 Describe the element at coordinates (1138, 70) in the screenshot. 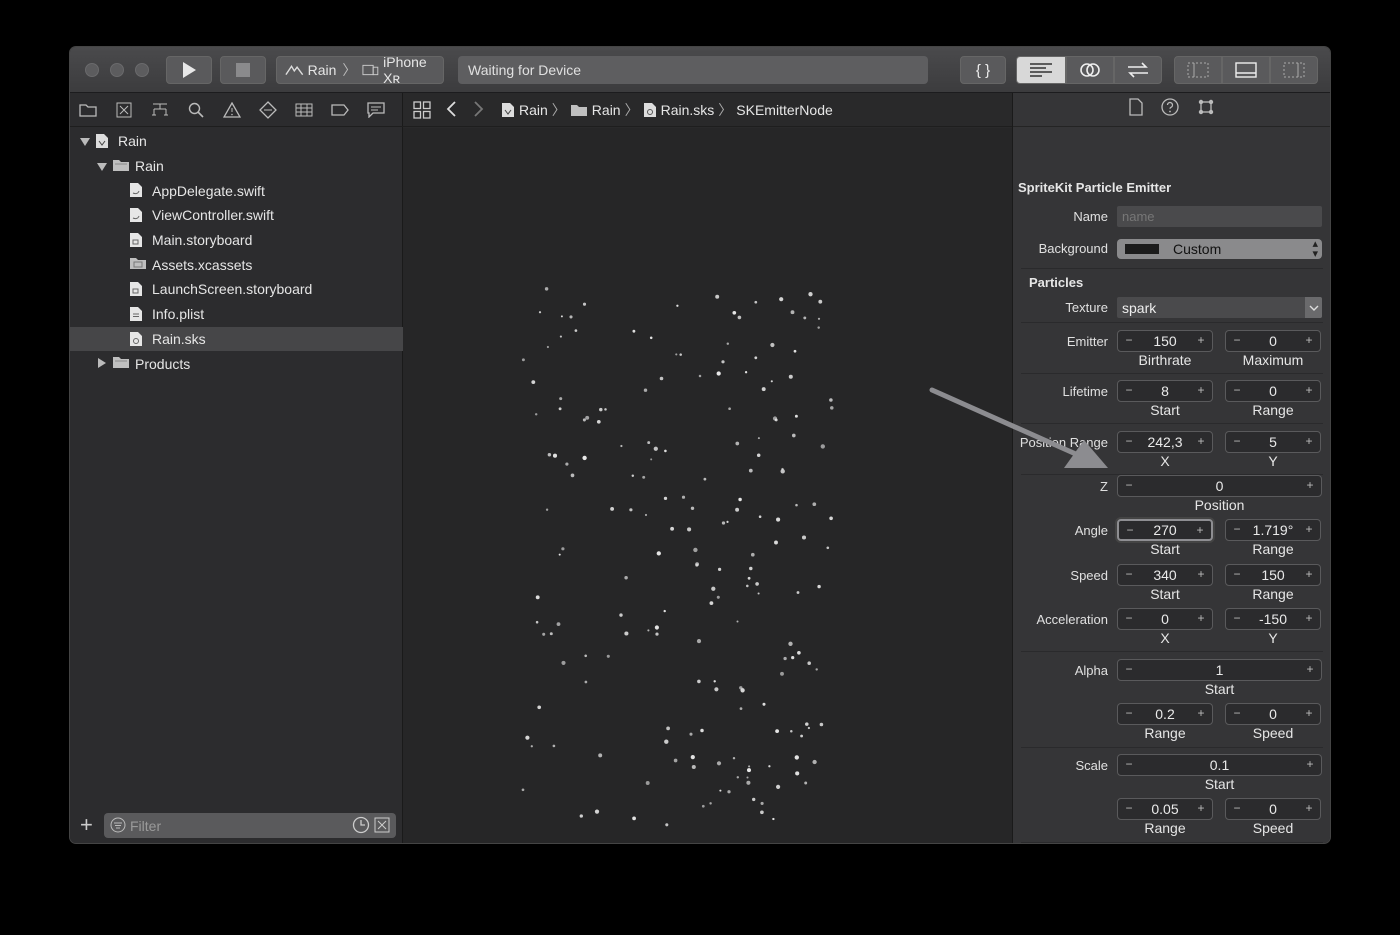

I see `version-editor-button` at that location.